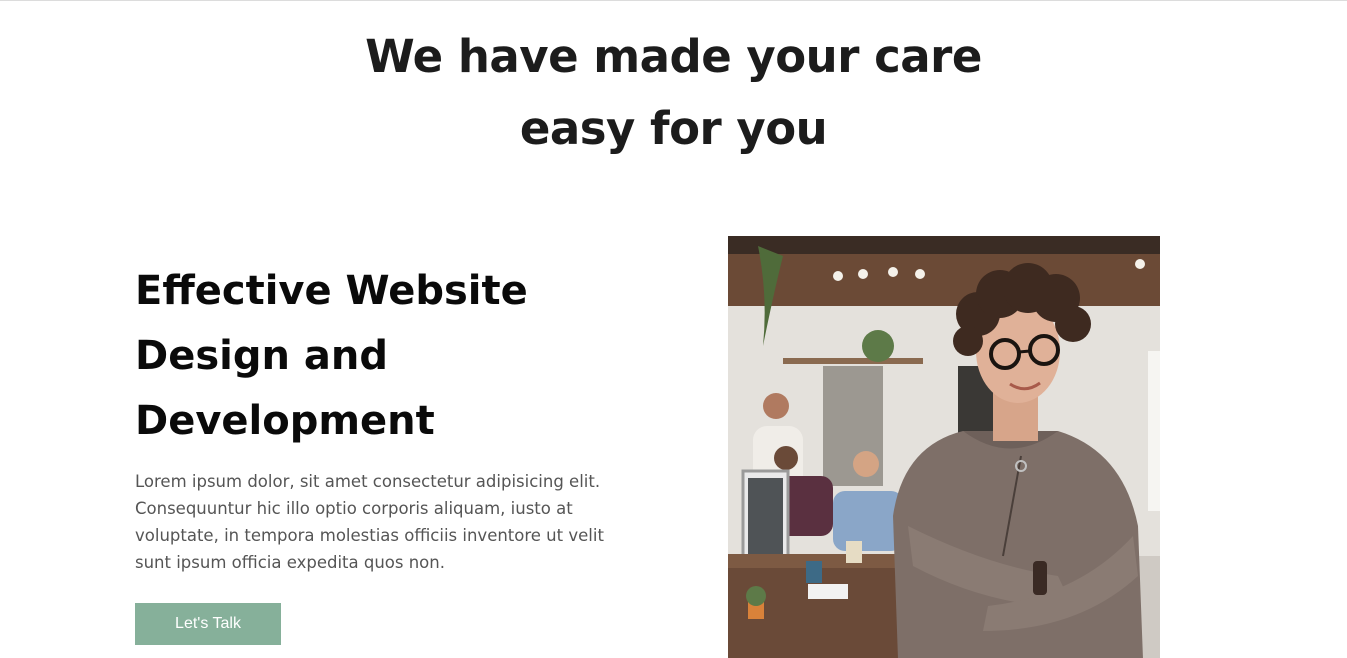 The width and height of the screenshot is (1347, 658). What do you see at coordinates (261, 356) in the screenshot?
I see `feature-title-line-2: Design and` at bounding box center [261, 356].